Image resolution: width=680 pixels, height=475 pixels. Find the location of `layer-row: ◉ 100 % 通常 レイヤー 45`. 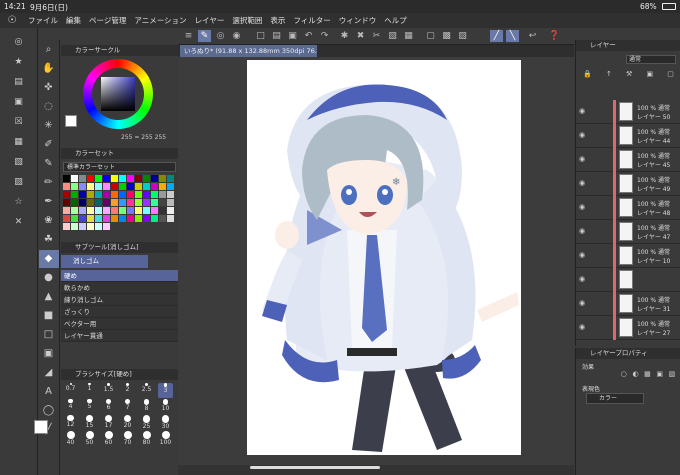

layer-row: ◉ 100 % 通常 レイヤー 45 is located at coordinates (628, 160).